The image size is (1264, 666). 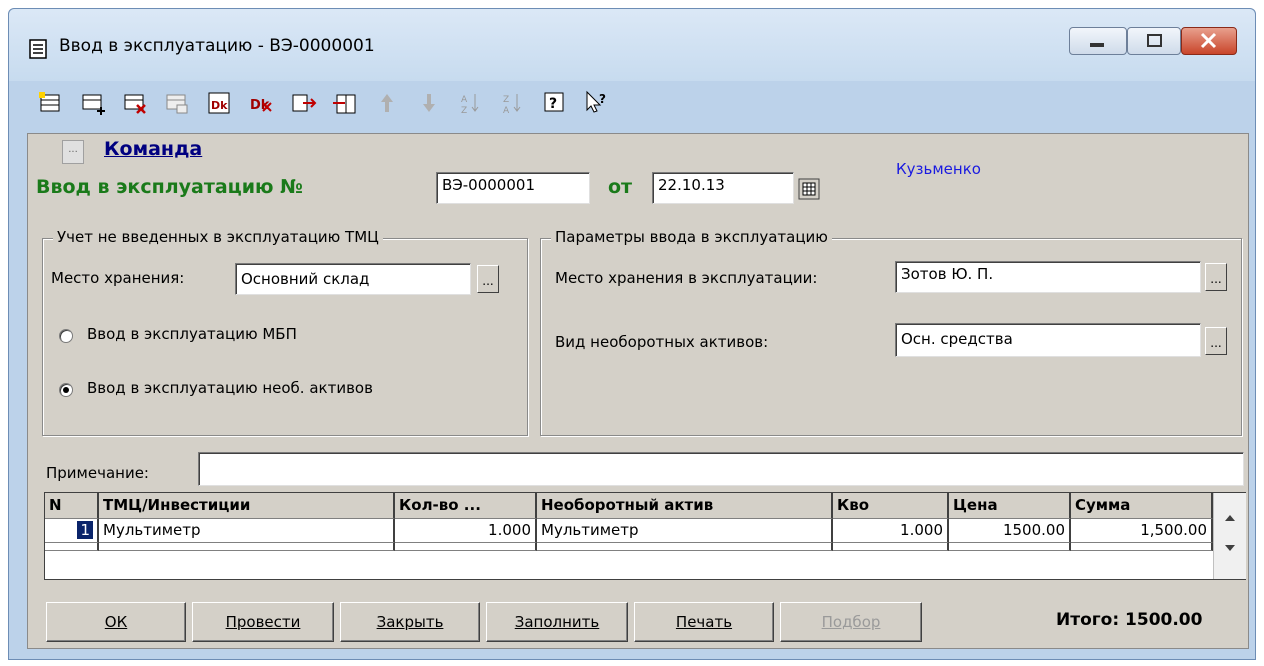 What do you see at coordinates (118, 278) in the screenshot?
I see `storage-label: Место хранения:` at bounding box center [118, 278].